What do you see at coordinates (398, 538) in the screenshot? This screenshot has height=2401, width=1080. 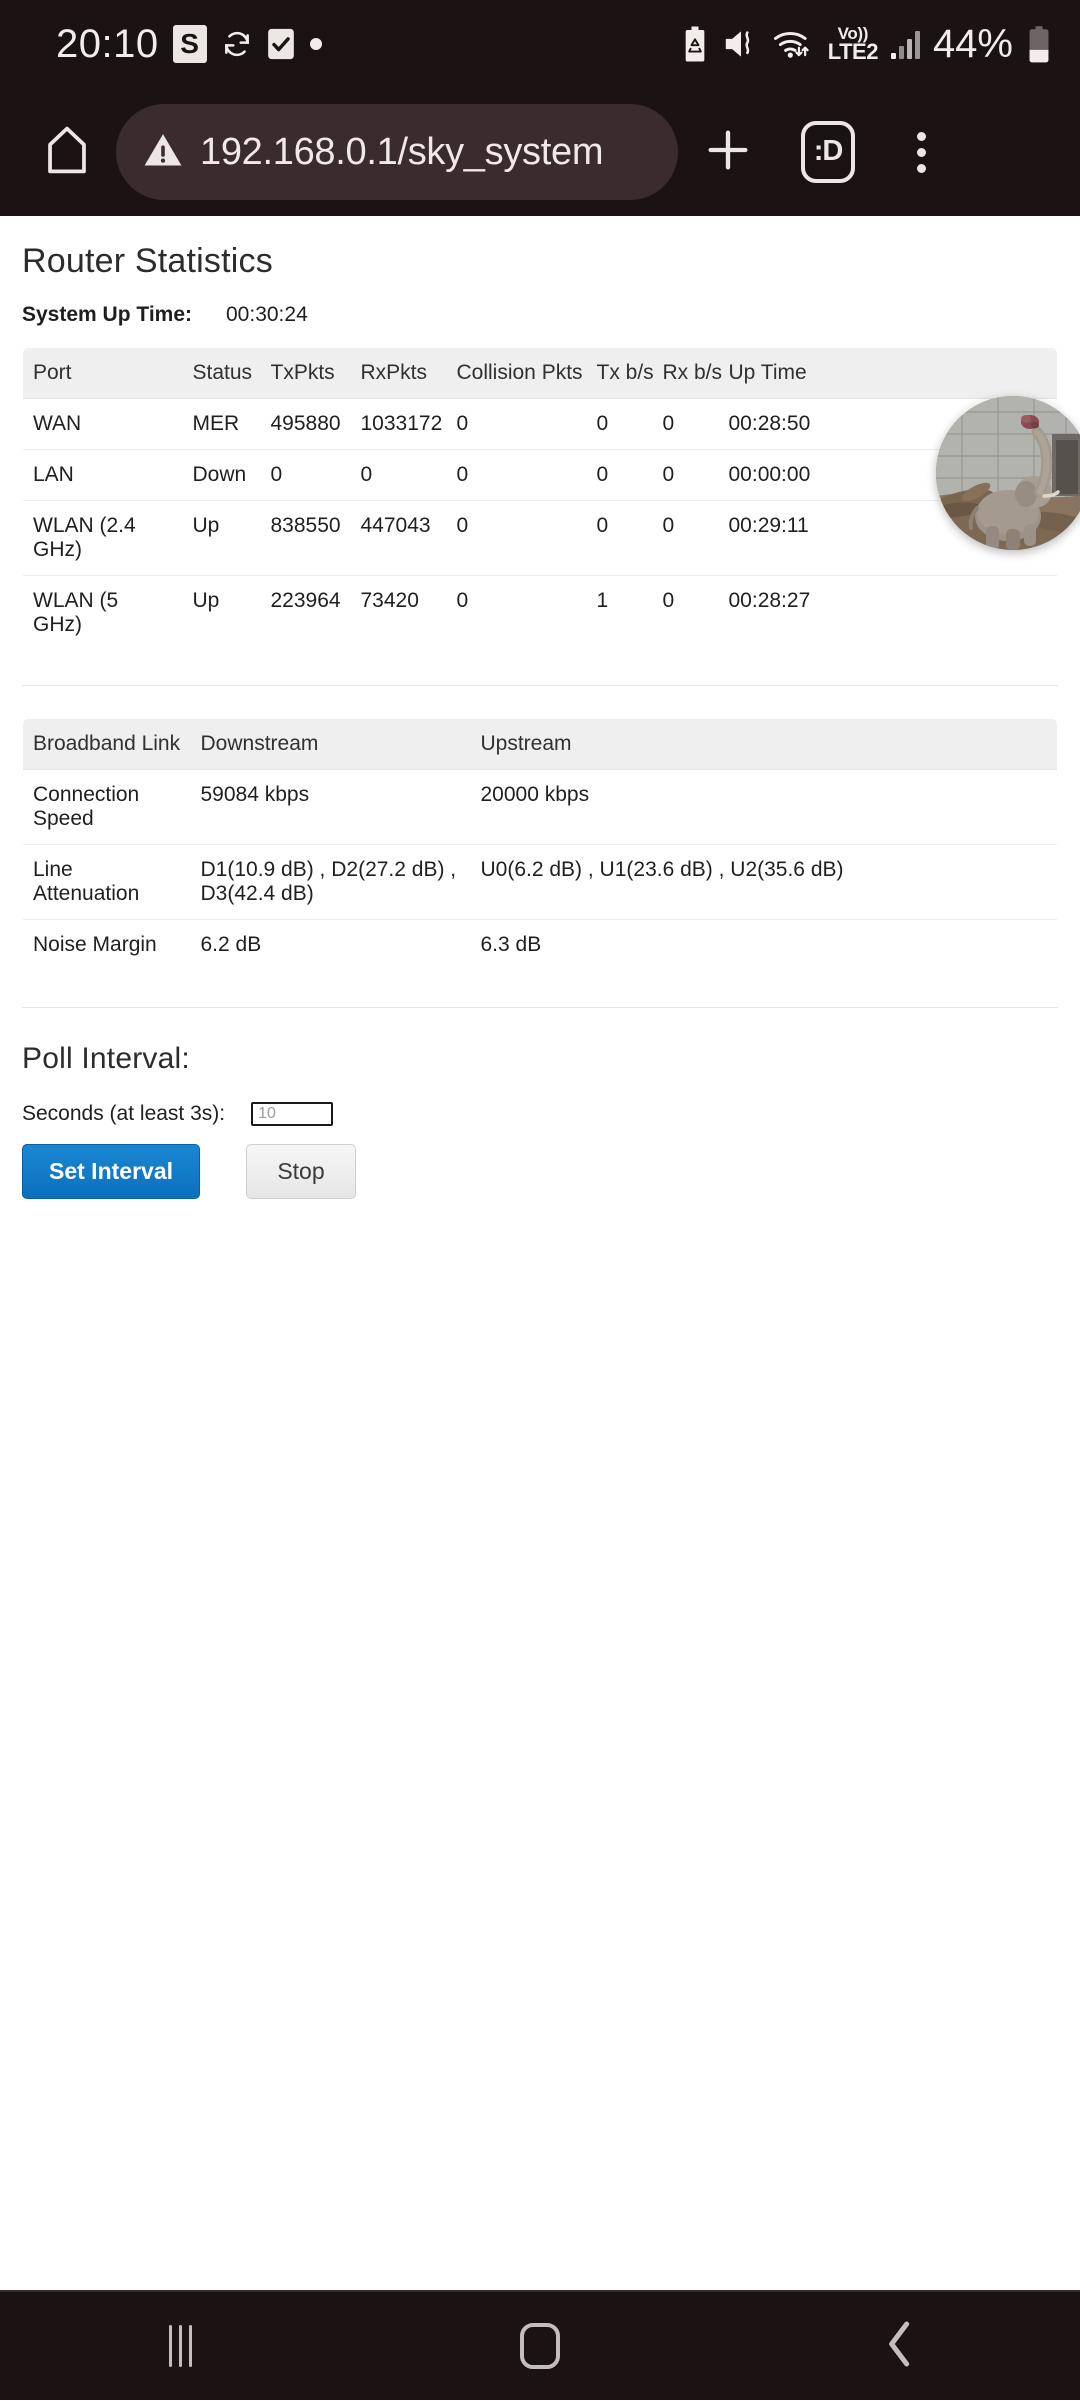 I see `table-cell: 447043` at bounding box center [398, 538].